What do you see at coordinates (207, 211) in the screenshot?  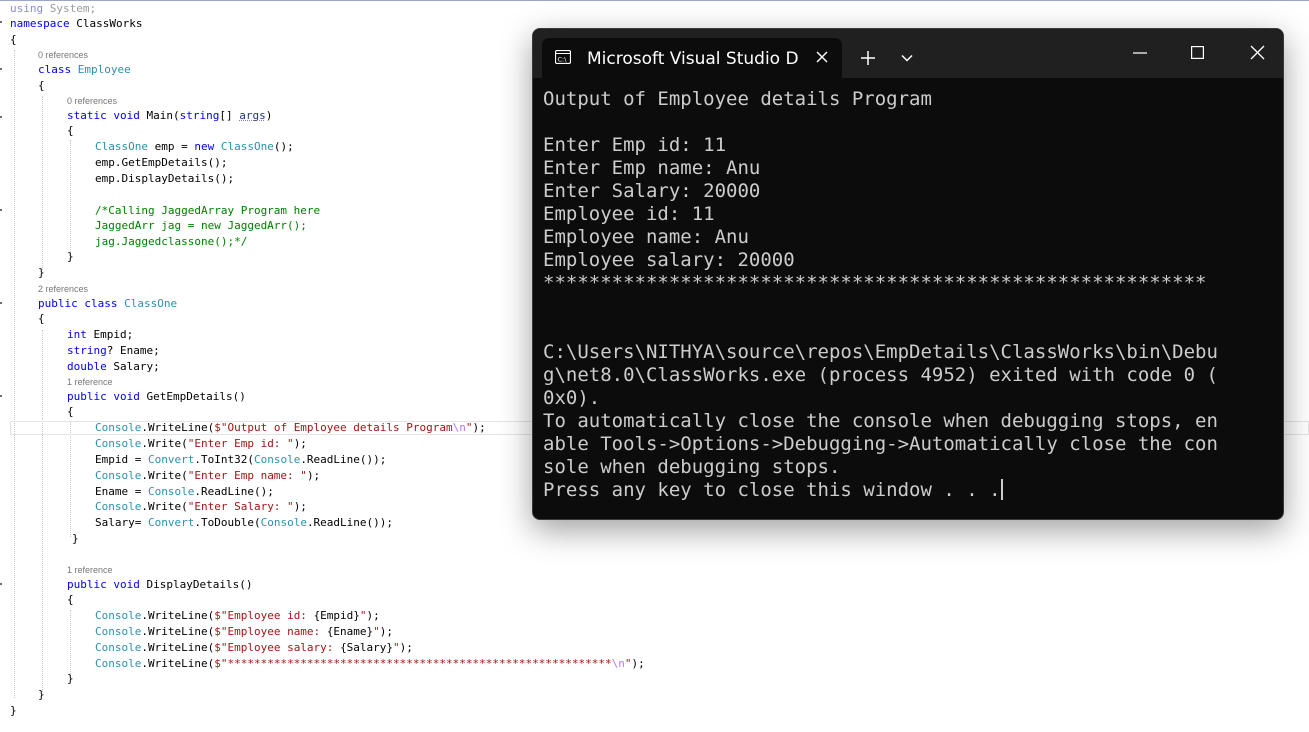 I see `code-comment: /*Calling JaggedArray Program here` at bounding box center [207, 211].